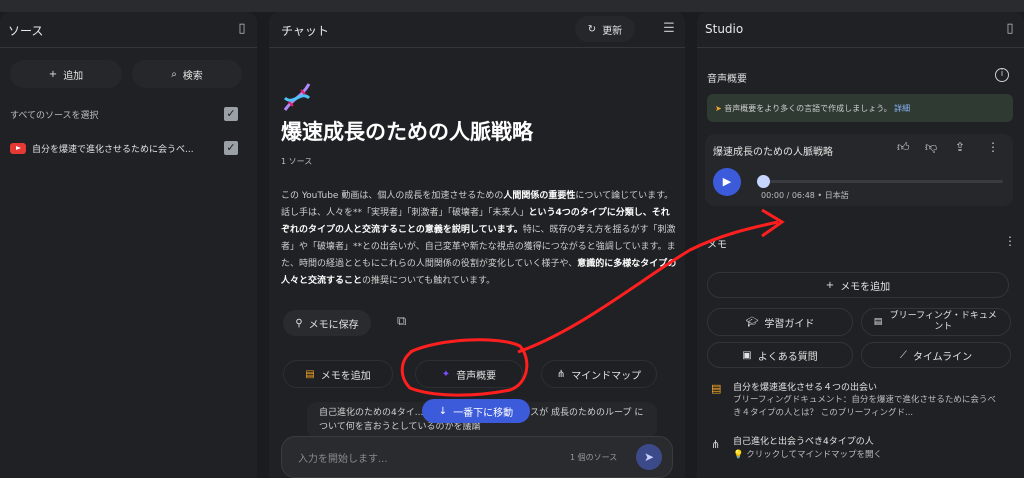 The height and width of the screenshot is (478, 1024). I want to click on add-memo-studio-button: + メモを追加, so click(858, 285).